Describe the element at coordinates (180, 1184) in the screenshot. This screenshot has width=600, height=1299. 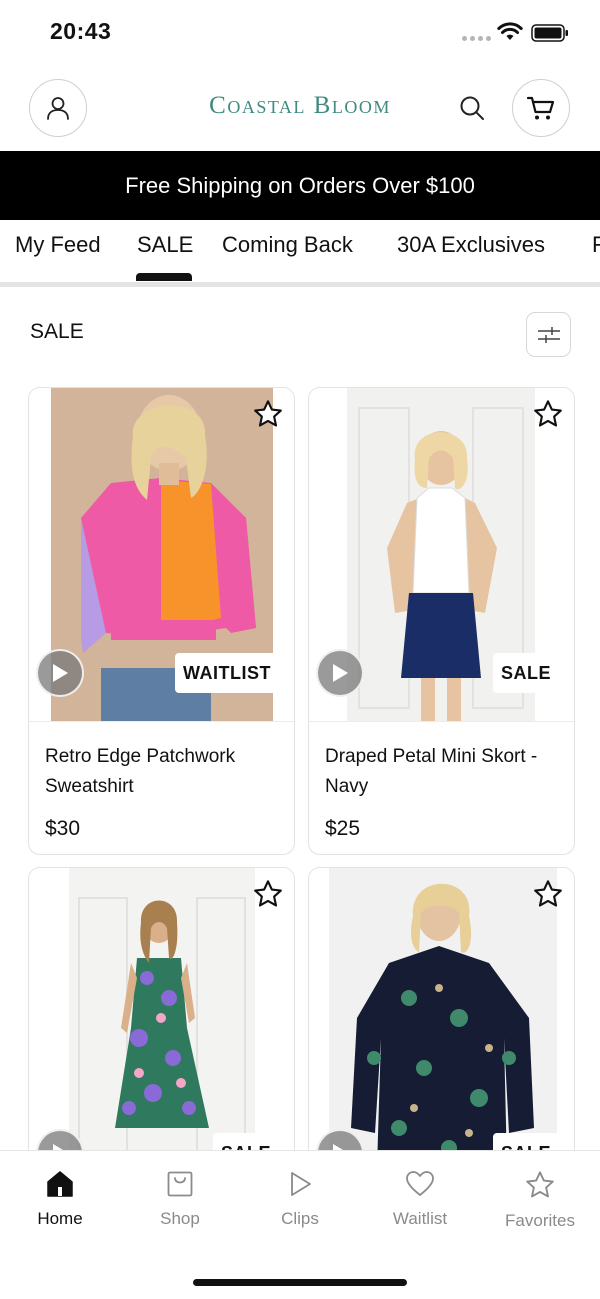
I see `shopping-bag-icon` at that location.